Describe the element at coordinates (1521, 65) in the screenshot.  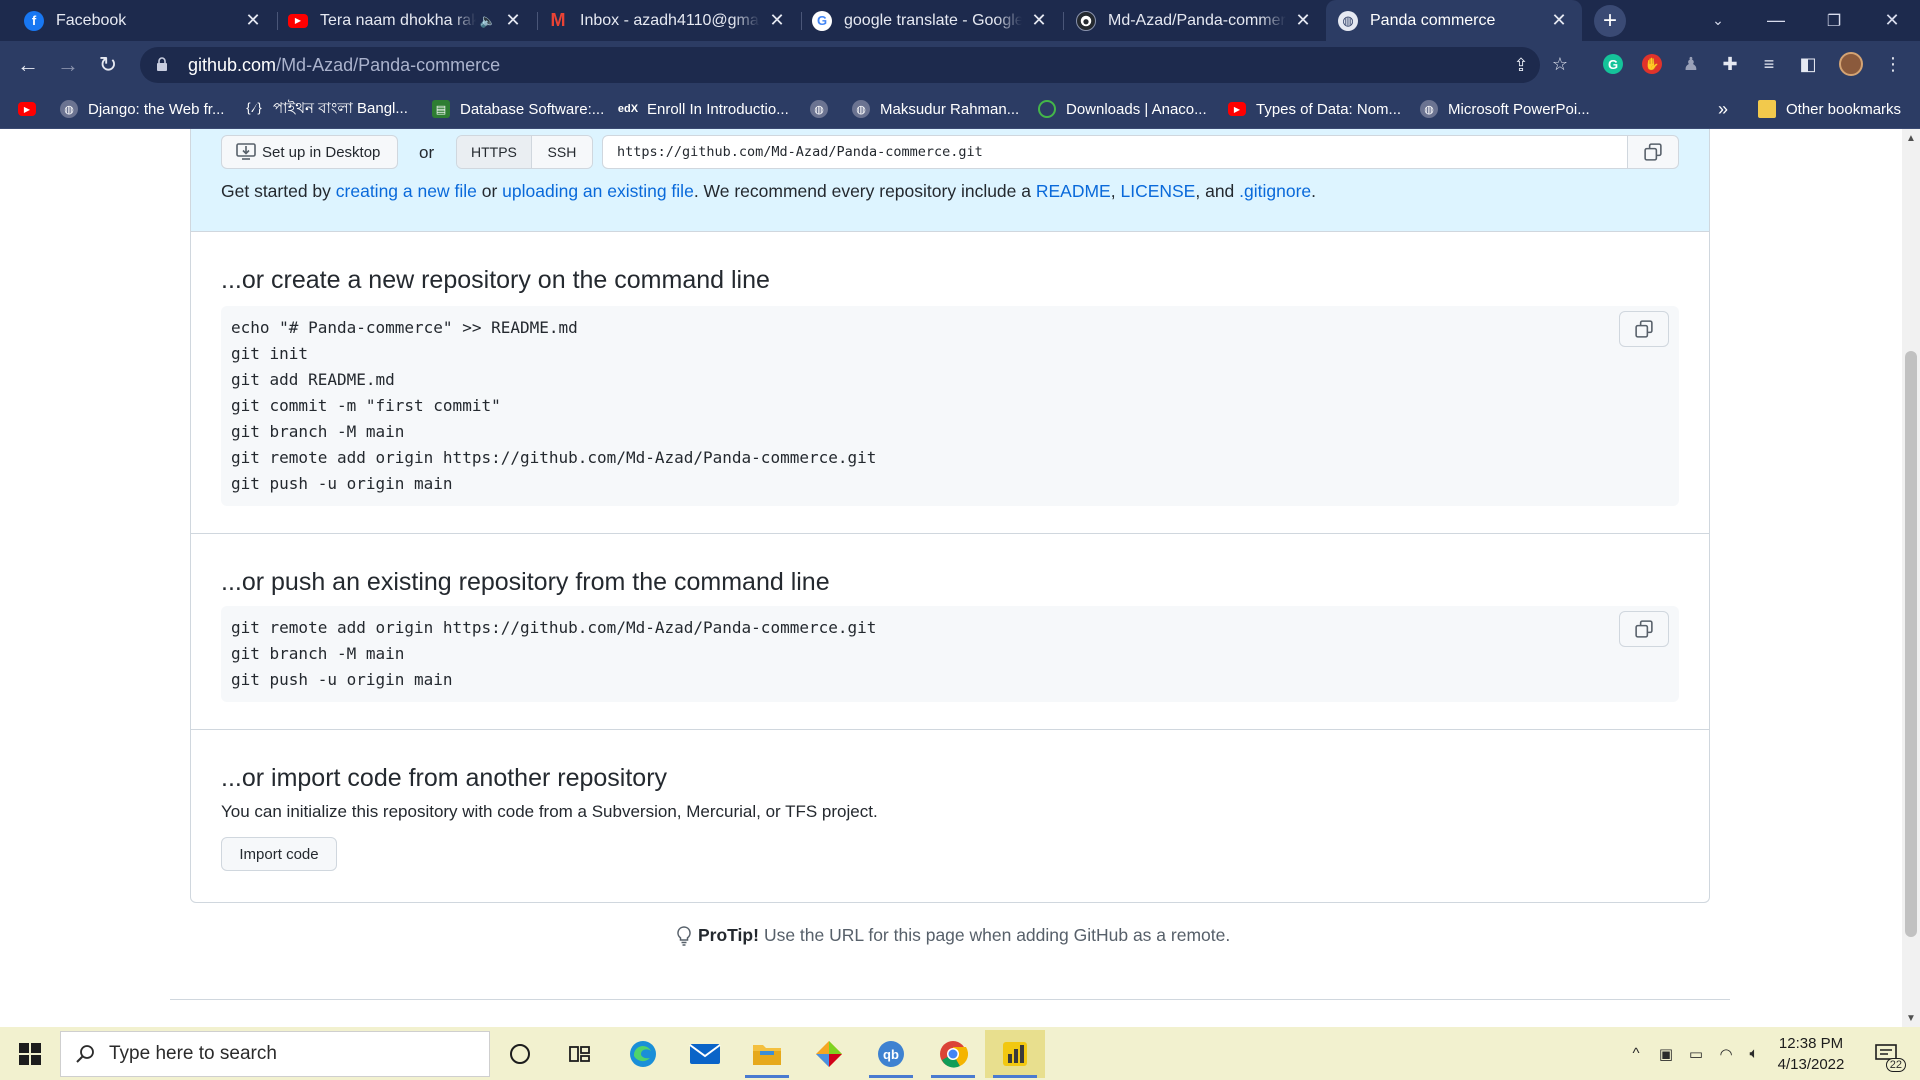
I see `share-icon: ⇪` at that location.